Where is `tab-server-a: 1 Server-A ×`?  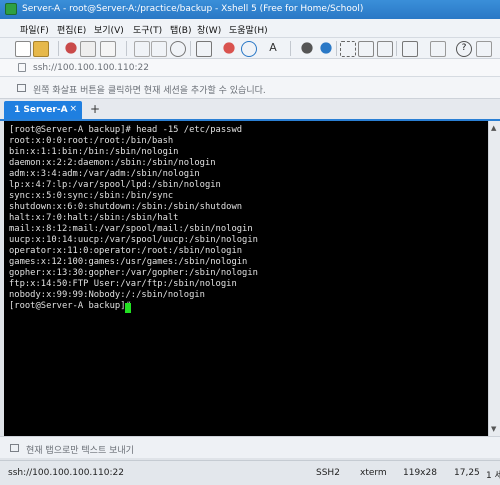
tab-server-a: 1 Server-A × is located at coordinates (43, 110).